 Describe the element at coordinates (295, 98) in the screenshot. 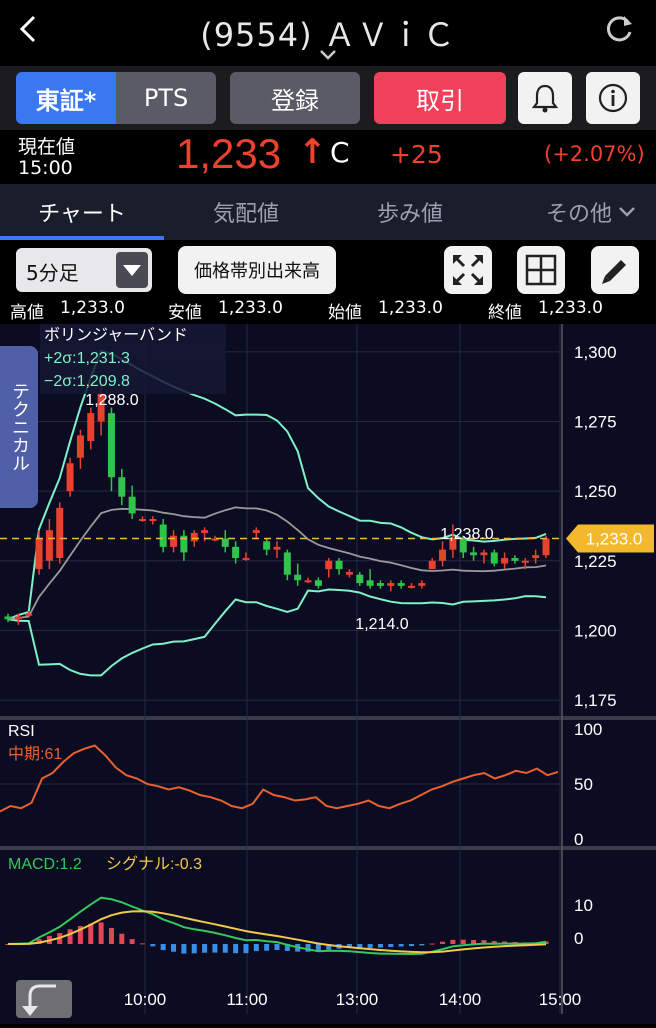

I see `register-button: 登録` at that location.